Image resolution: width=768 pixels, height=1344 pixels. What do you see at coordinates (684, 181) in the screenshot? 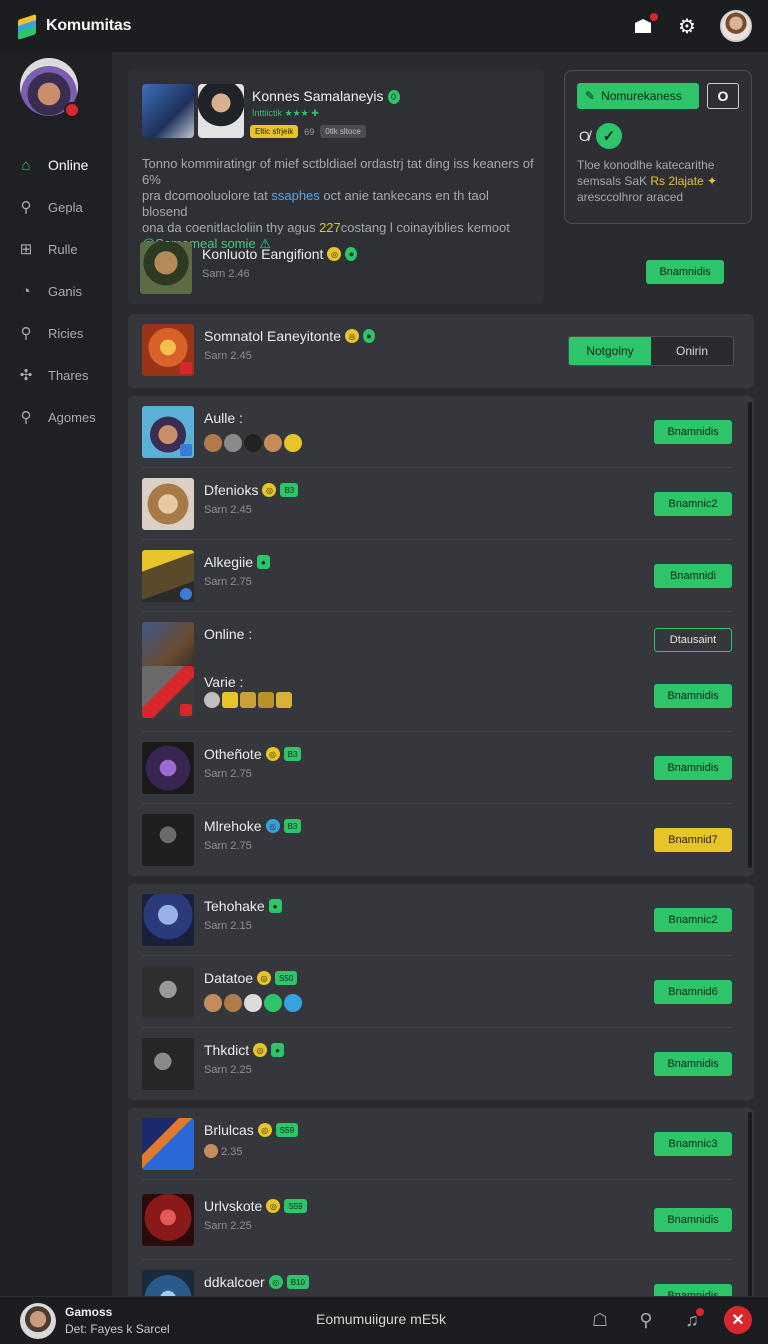
I see `promo-highlight: Rs 2lajate ✦` at bounding box center [684, 181].